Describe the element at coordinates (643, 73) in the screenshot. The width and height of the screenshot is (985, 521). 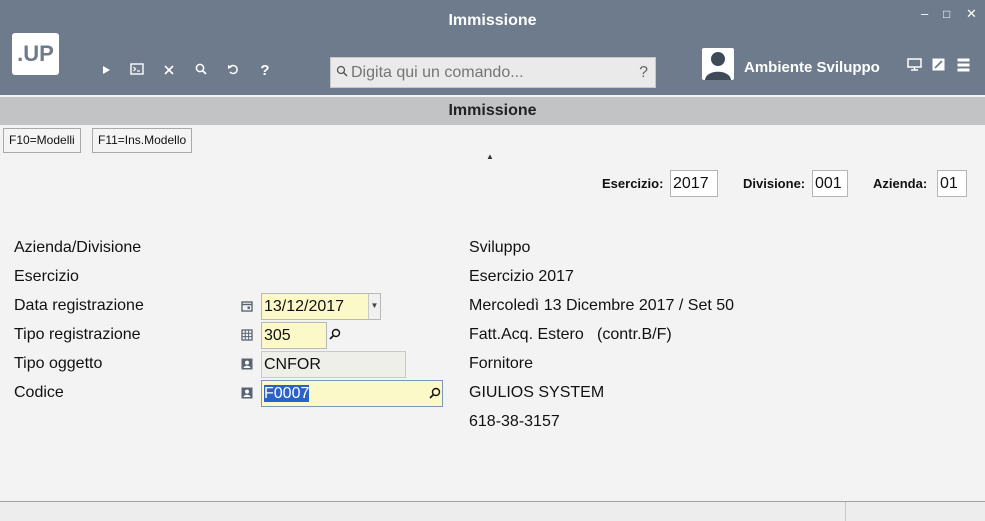
I see `command-help-icon: ?` at that location.